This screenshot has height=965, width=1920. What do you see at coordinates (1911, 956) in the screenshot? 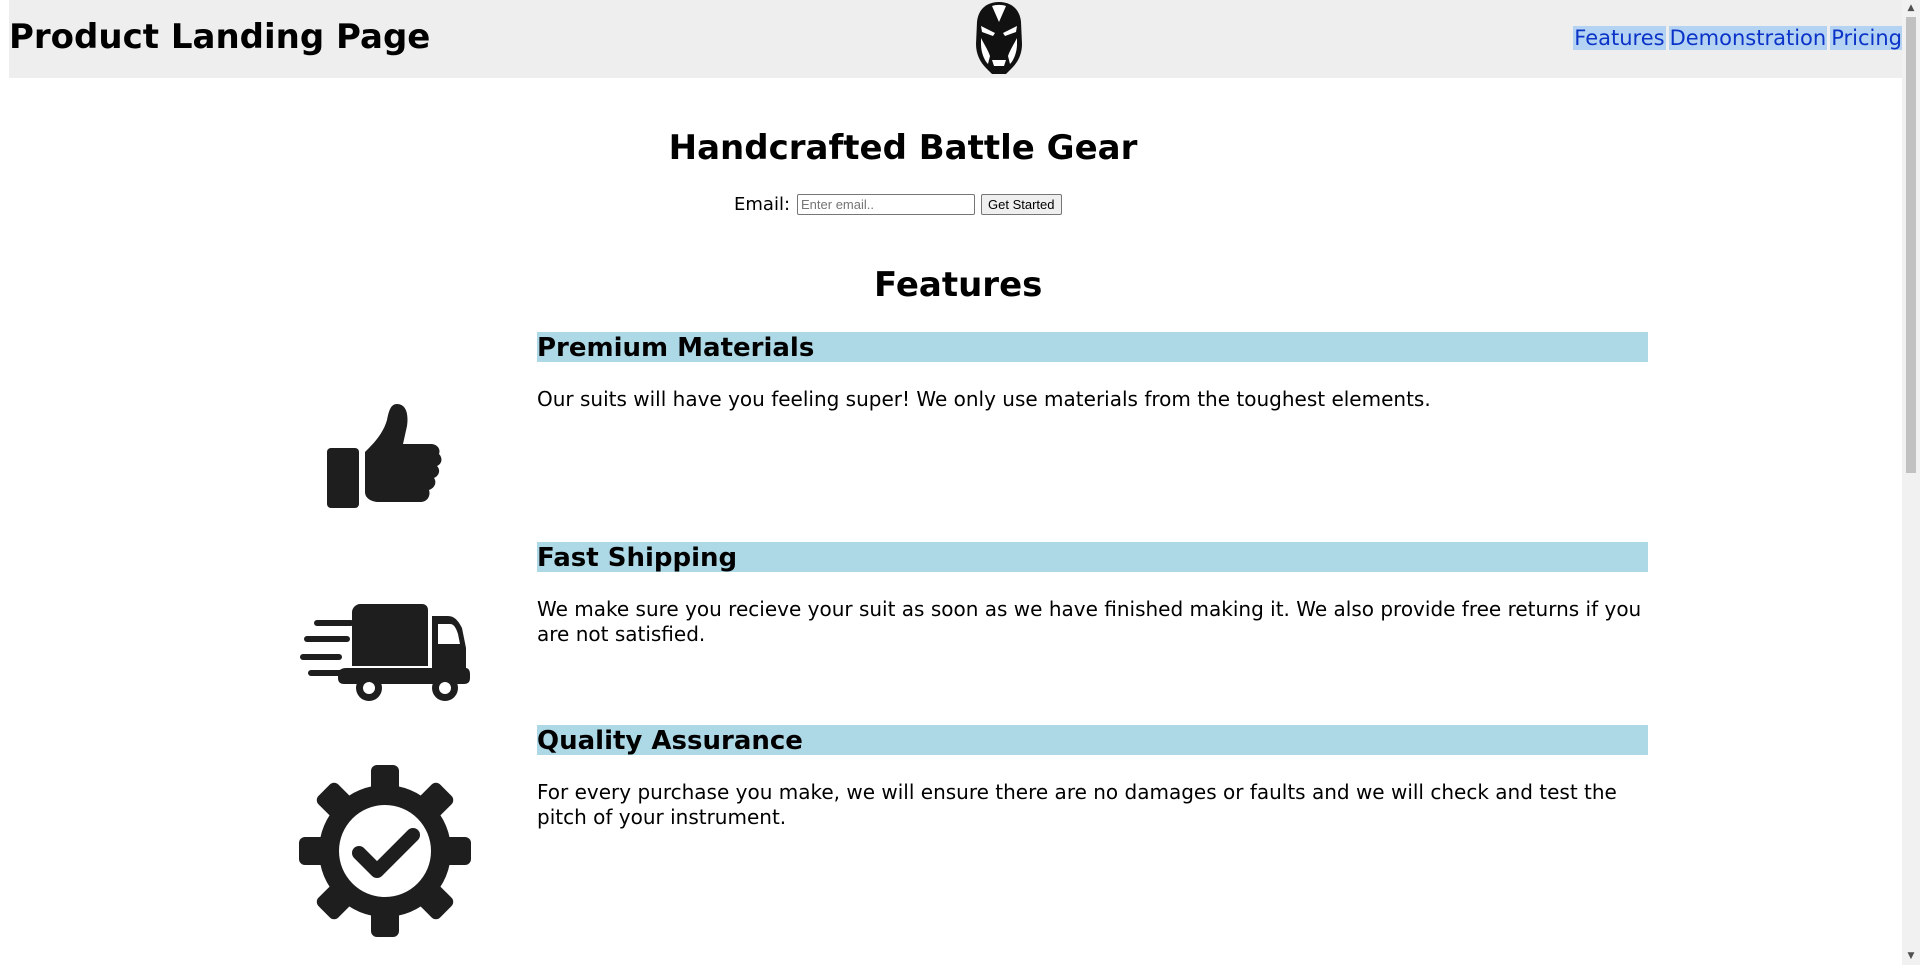
I see `scroll-down-arrow-icon: ▼` at bounding box center [1911, 956].